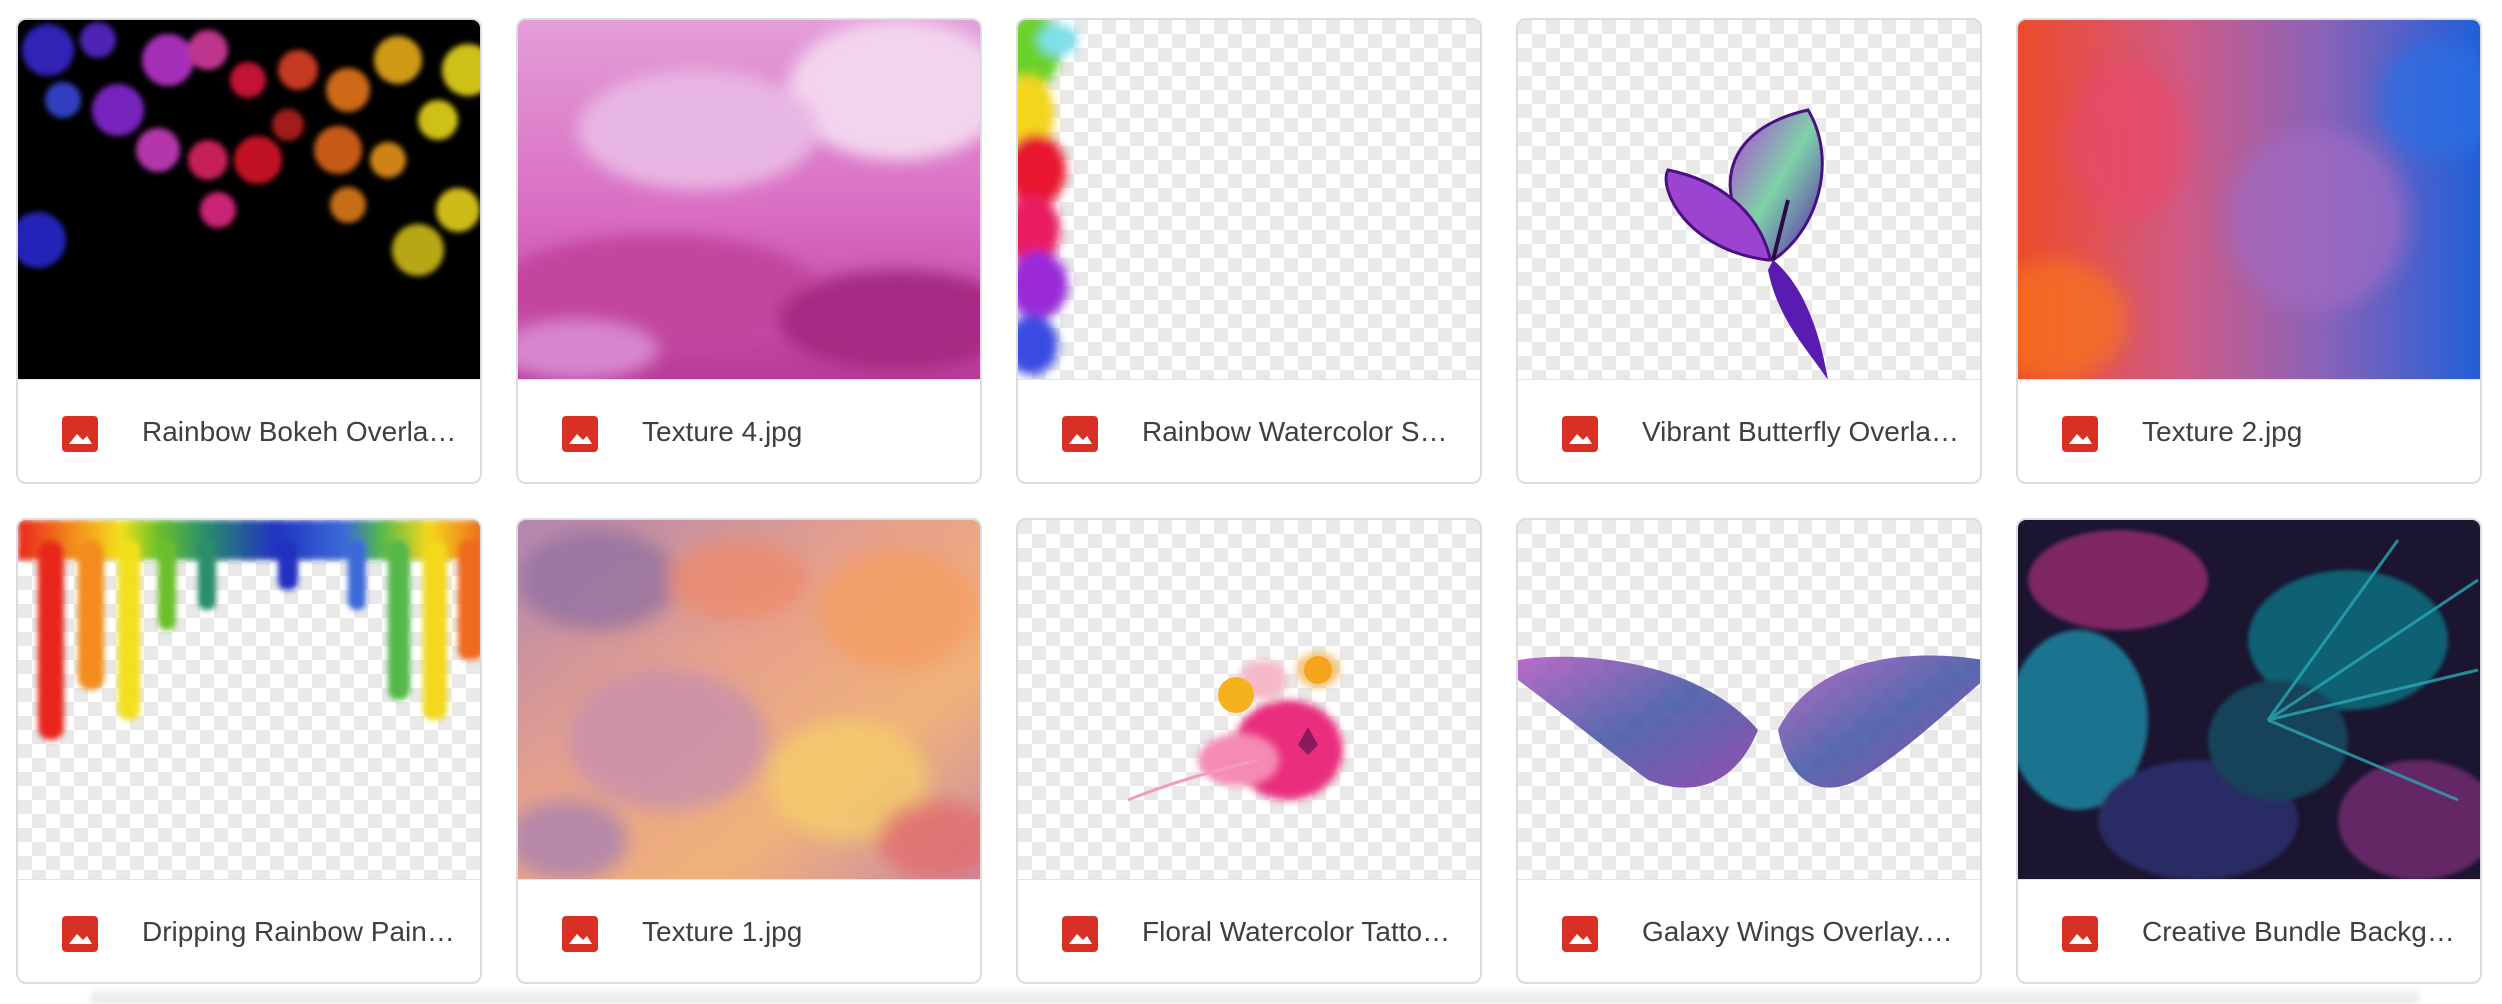 Image resolution: width=2502 pixels, height=1004 pixels. I want to click on file-footer: Texture 1.jpg, so click(749, 930).